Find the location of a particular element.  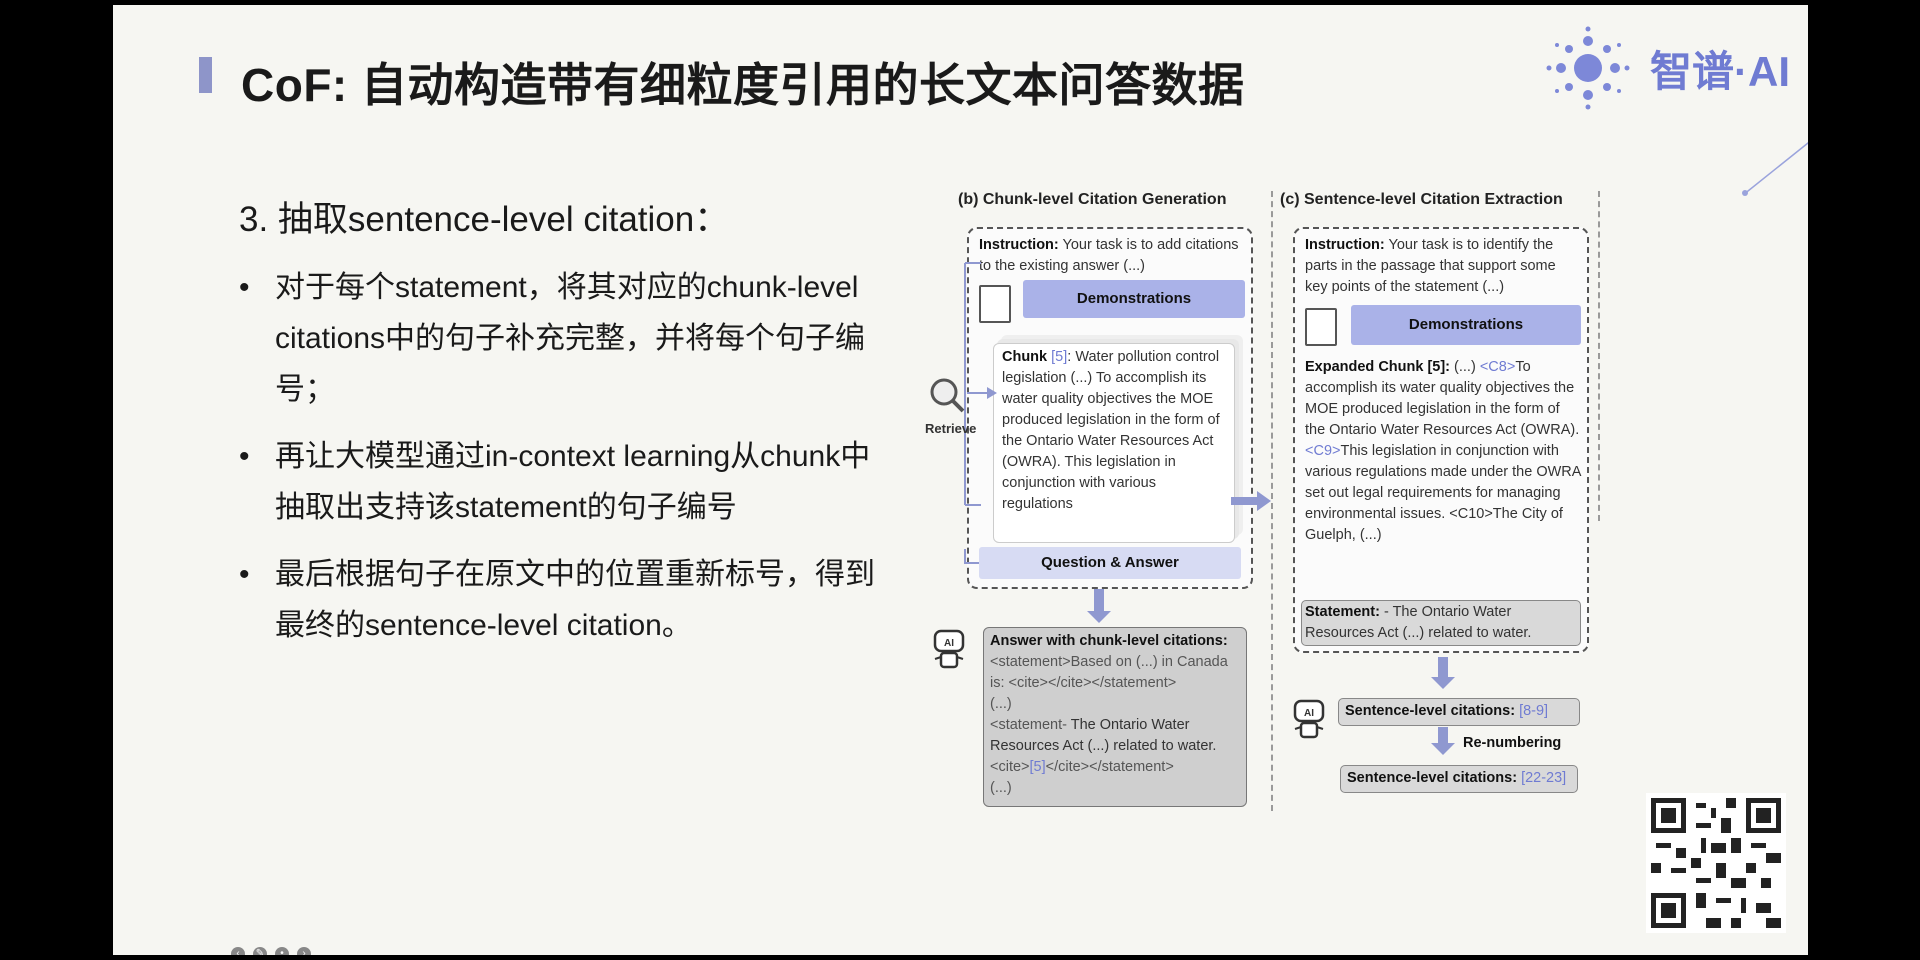

instruction-label: Instruction: is located at coordinates (1019, 245).